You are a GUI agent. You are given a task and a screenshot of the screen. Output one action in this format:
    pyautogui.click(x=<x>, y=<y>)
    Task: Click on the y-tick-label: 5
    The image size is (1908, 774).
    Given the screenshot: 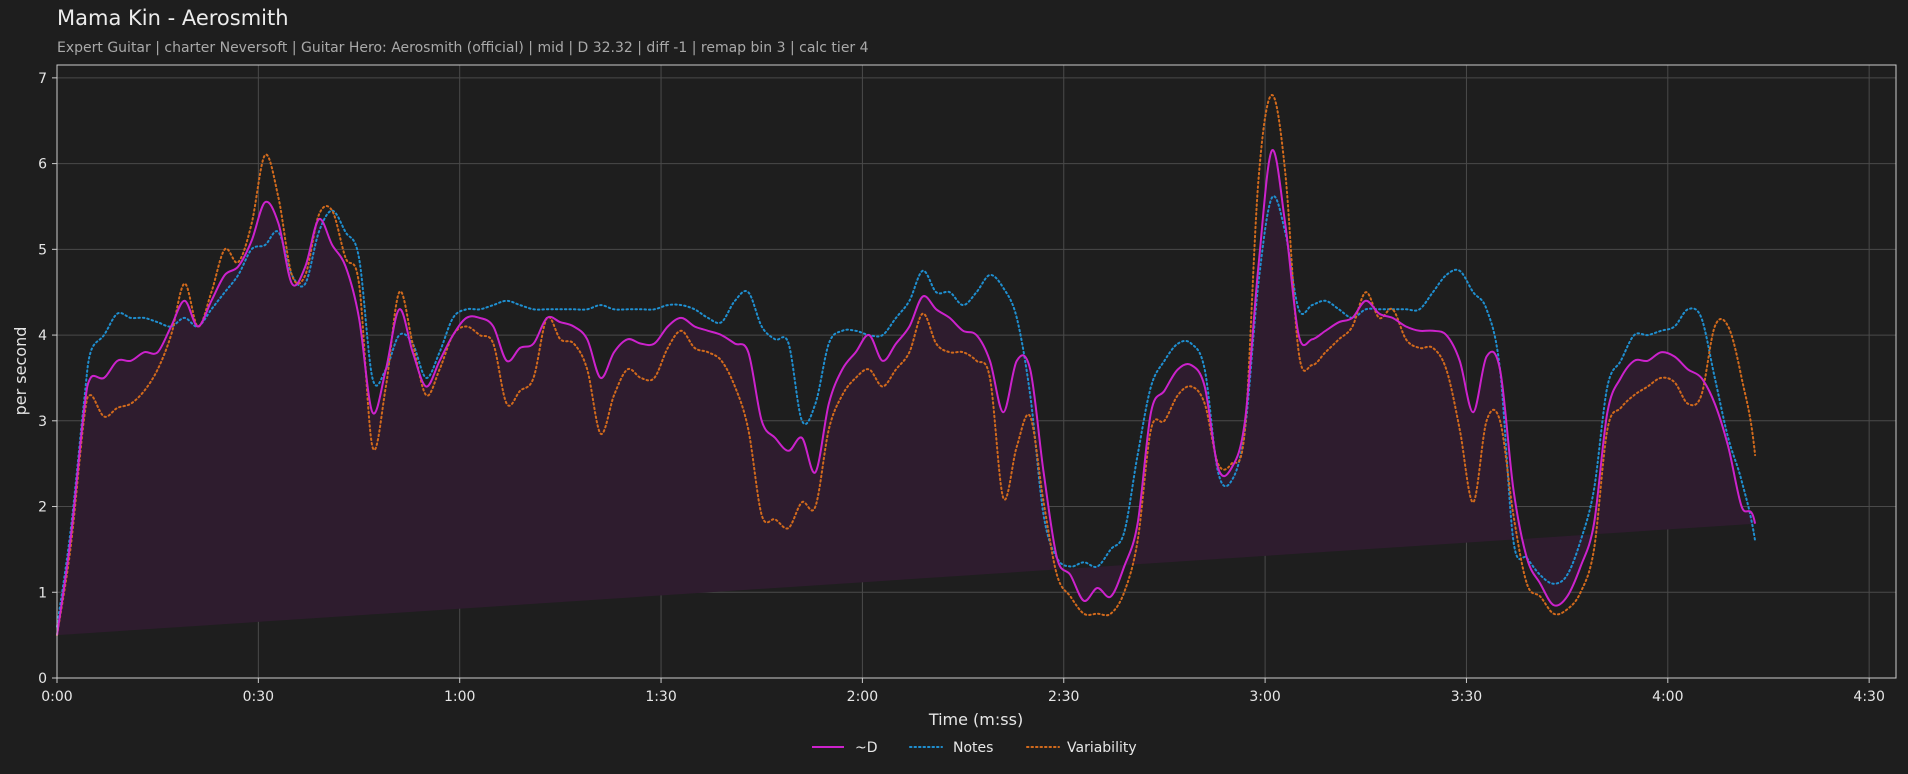 What is the action you would take?
    pyautogui.click(x=42, y=250)
    